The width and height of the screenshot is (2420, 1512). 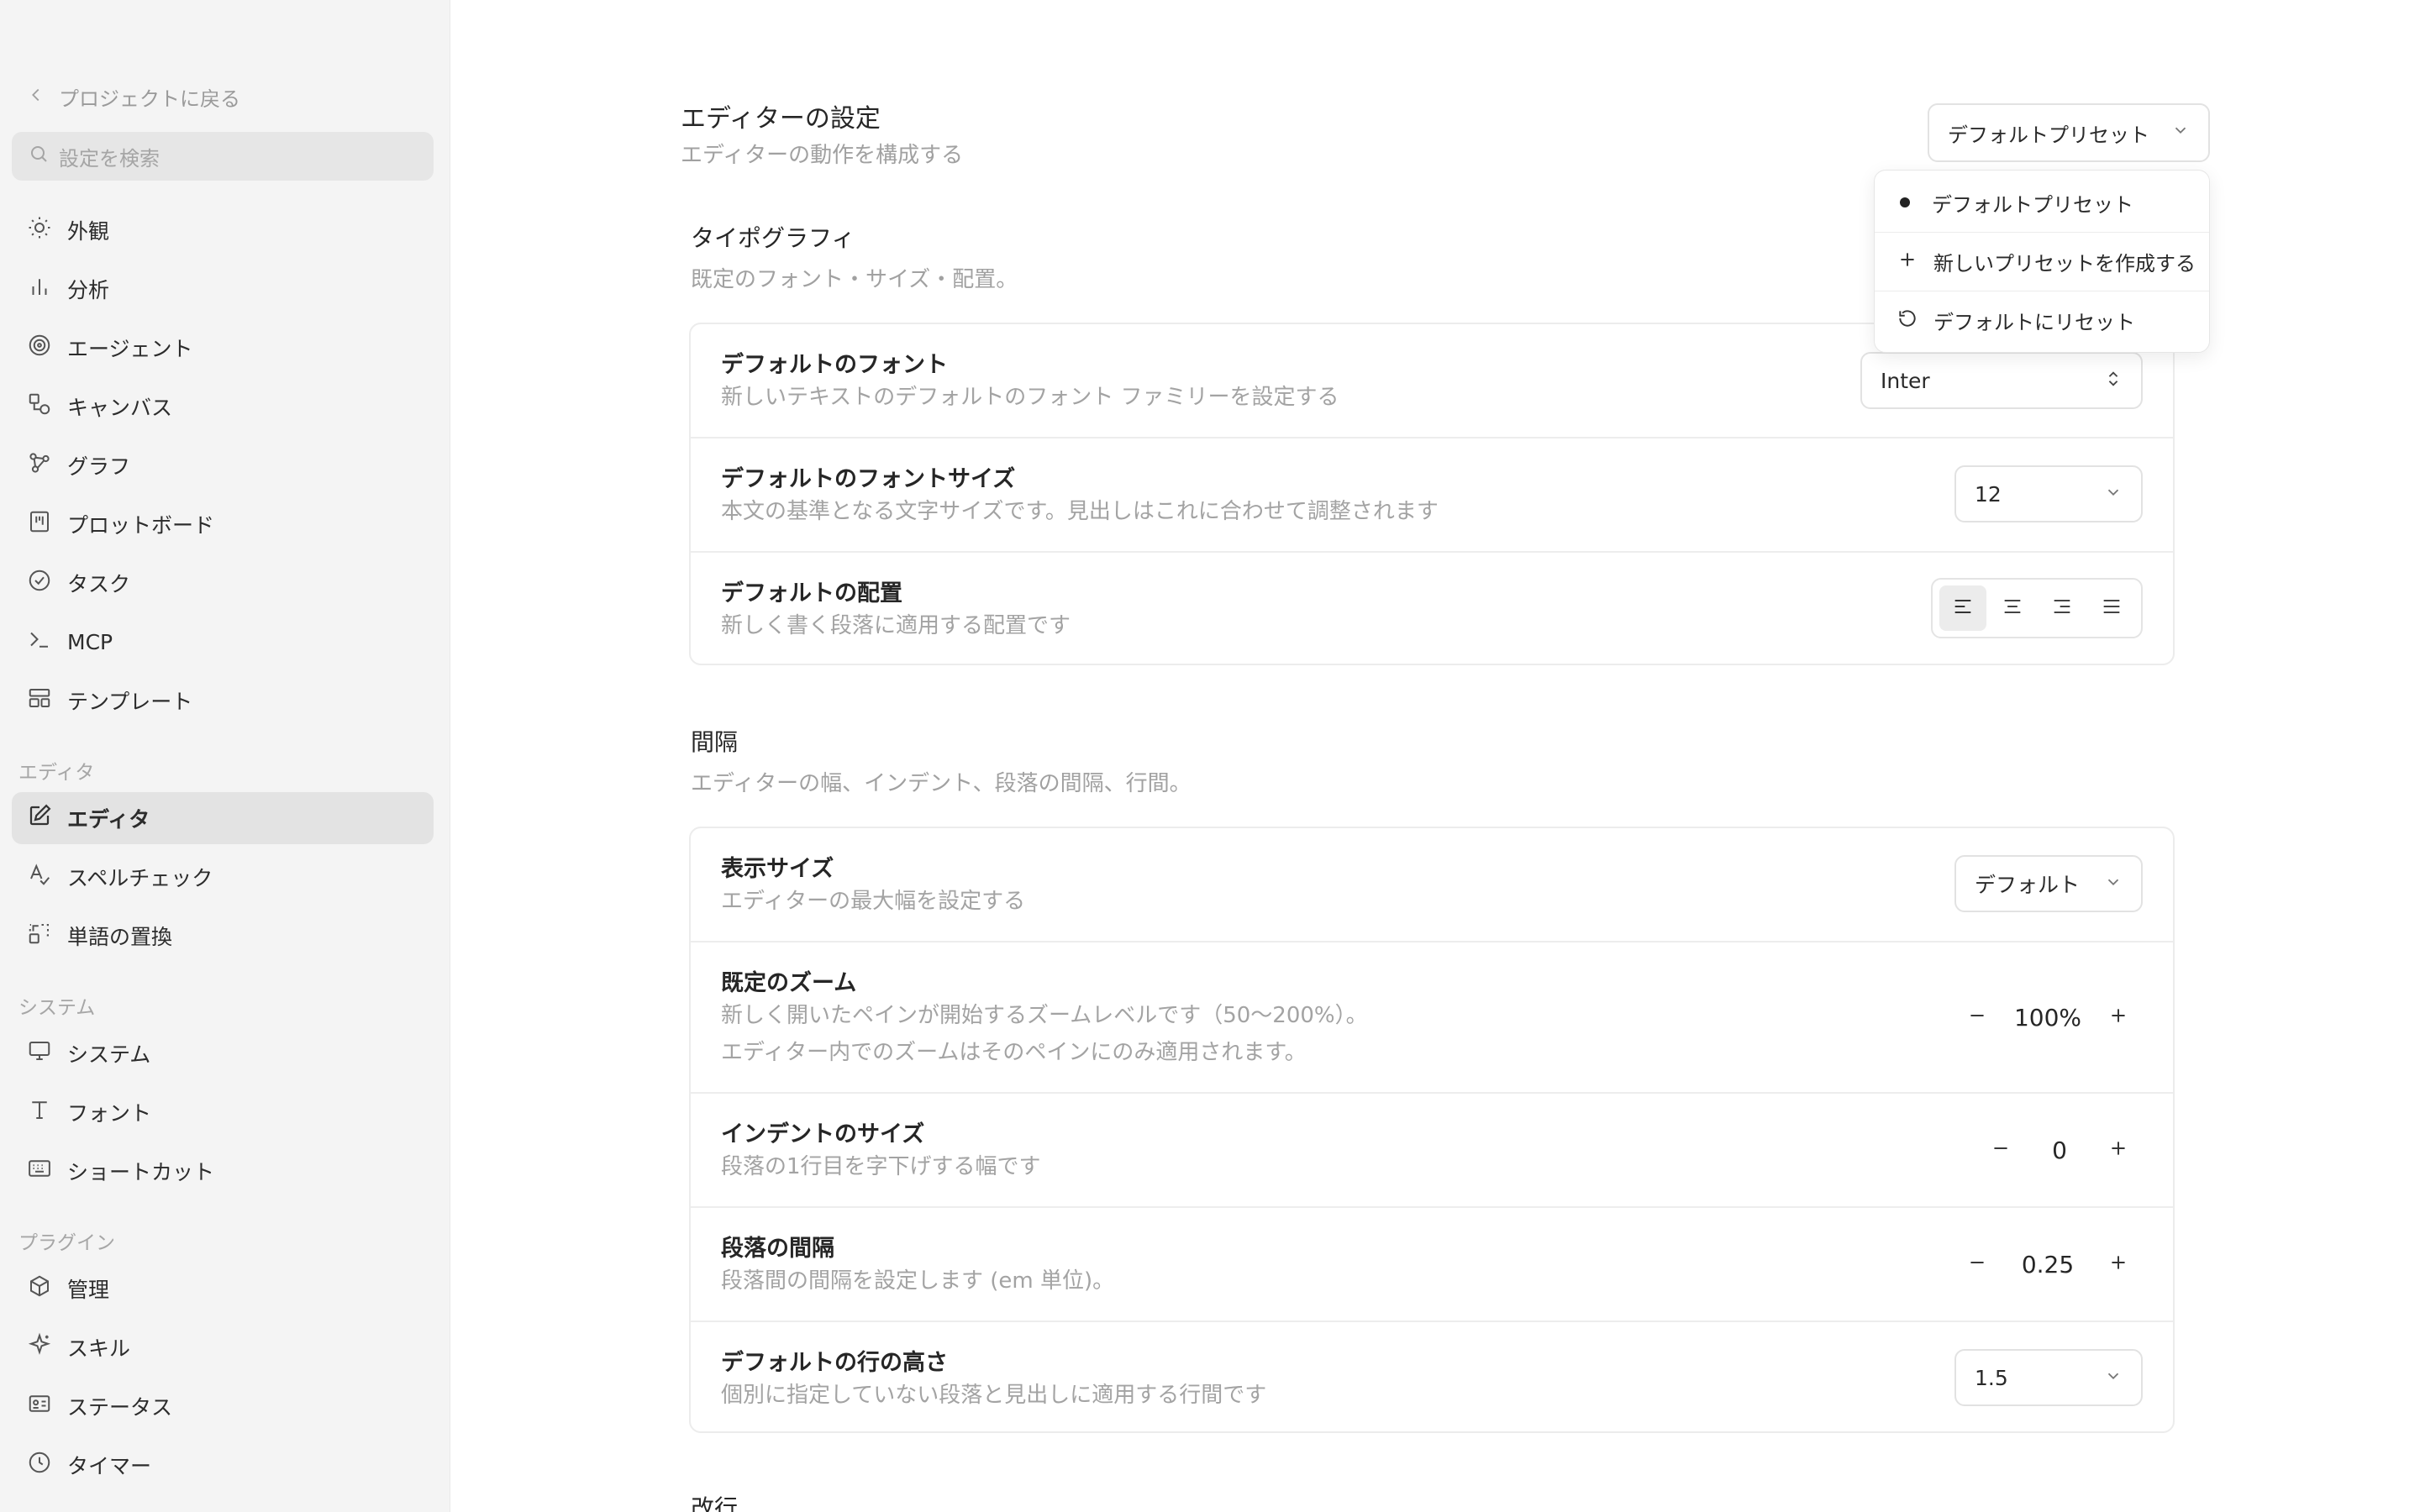 I want to click on align-right-button, so click(x=2062, y=608).